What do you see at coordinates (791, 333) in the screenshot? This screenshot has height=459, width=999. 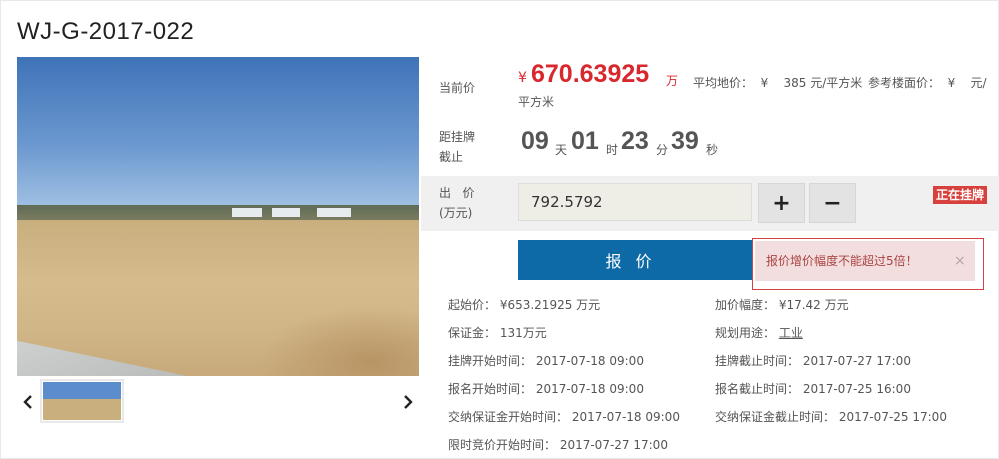 I see `planned-usage-link: 工业` at bounding box center [791, 333].